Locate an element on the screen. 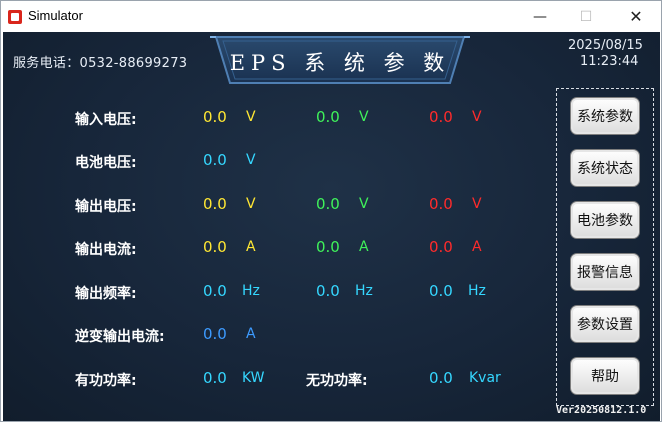 Image resolution: width=662 pixels, height=422 pixels. input-voltage-label: 输入电压: is located at coordinates (106, 120).